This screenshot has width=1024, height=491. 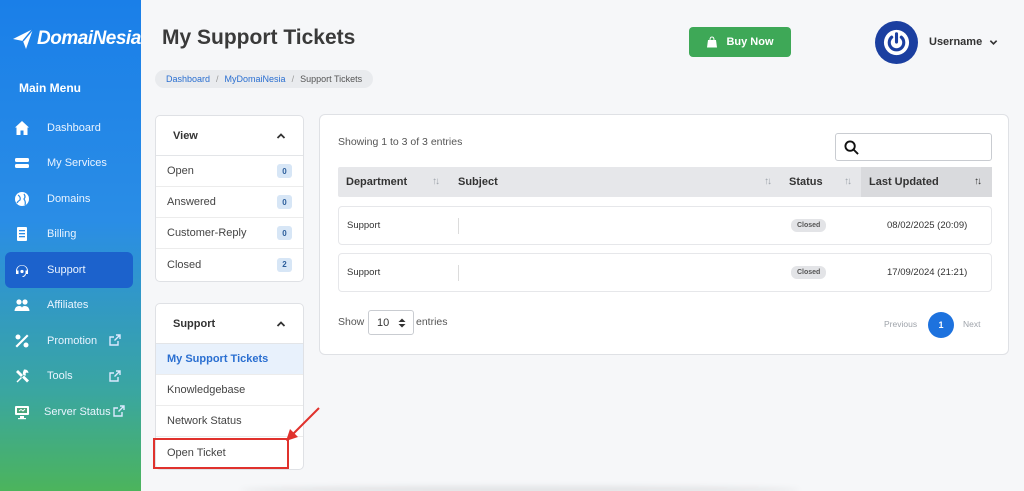 I want to click on support-link-knowledgebase: Knowledgebase, so click(x=229, y=390).